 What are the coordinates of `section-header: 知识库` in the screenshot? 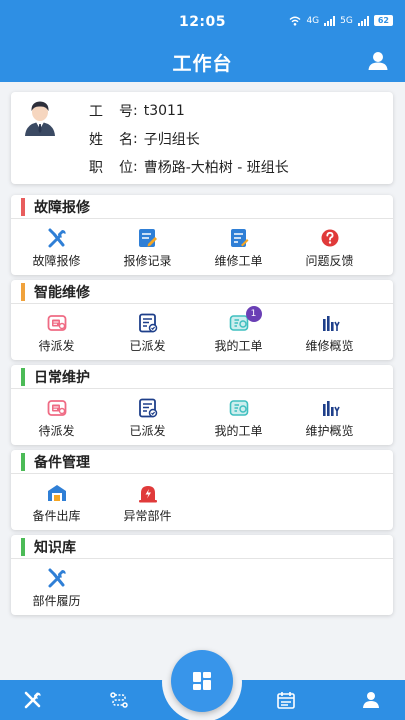 It's located at (202, 547).